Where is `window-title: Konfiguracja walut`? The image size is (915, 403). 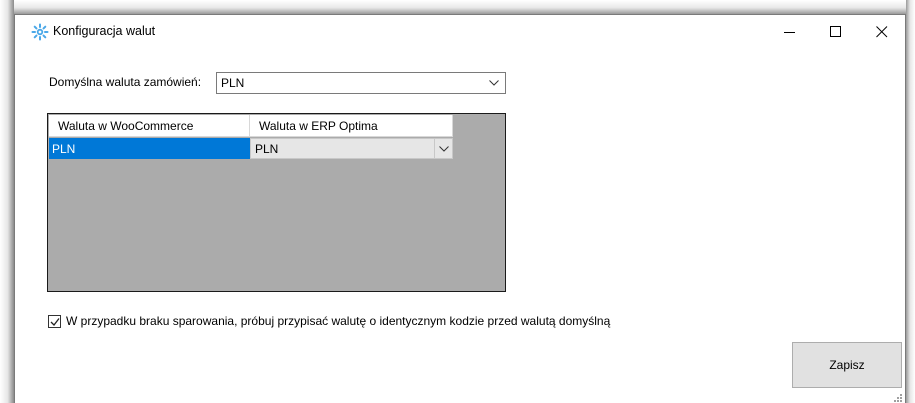
window-title: Konfiguracja walut is located at coordinates (104, 31).